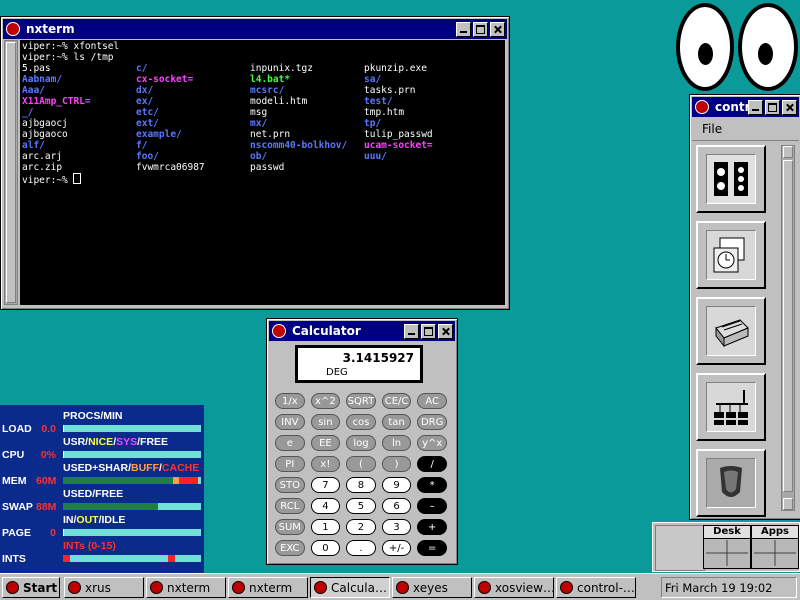 This screenshot has height=600, width=800. Describe the element at coordinates (104, 587) in the screenshot. I see `taskbar-button: xrus` at that location.